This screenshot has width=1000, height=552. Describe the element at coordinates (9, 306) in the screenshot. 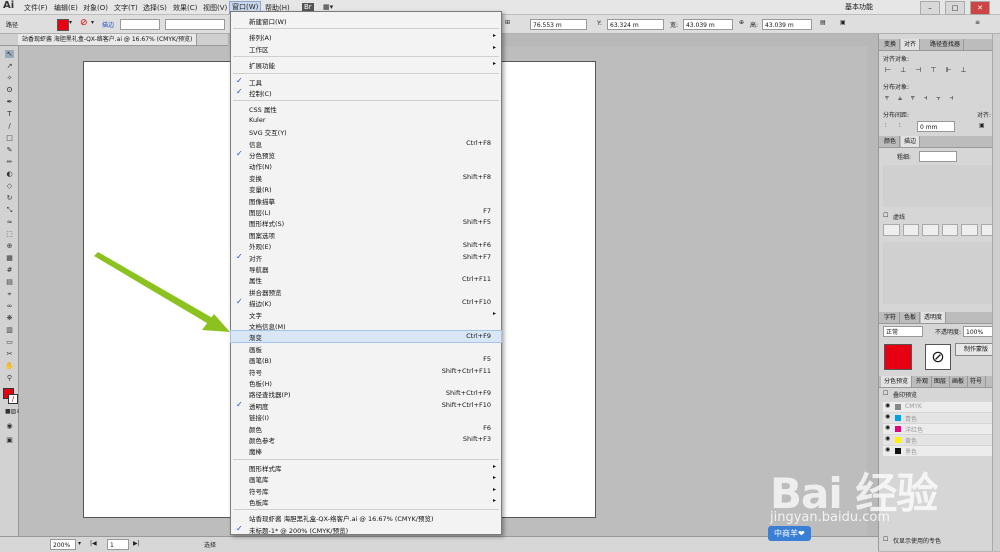

I see `blend-tool-icon: ∞` at that location.